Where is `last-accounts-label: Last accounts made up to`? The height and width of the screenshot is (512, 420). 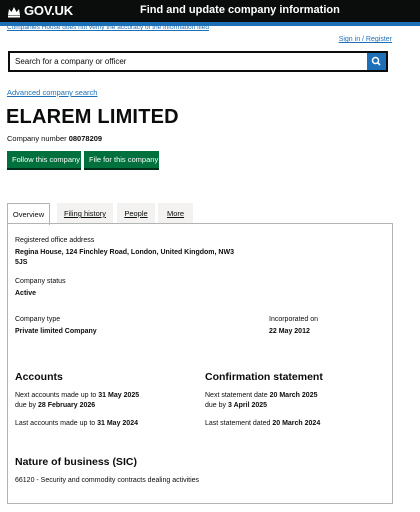 last-accounts-label: Last accounts made up to is located at coordinates (55, 423).